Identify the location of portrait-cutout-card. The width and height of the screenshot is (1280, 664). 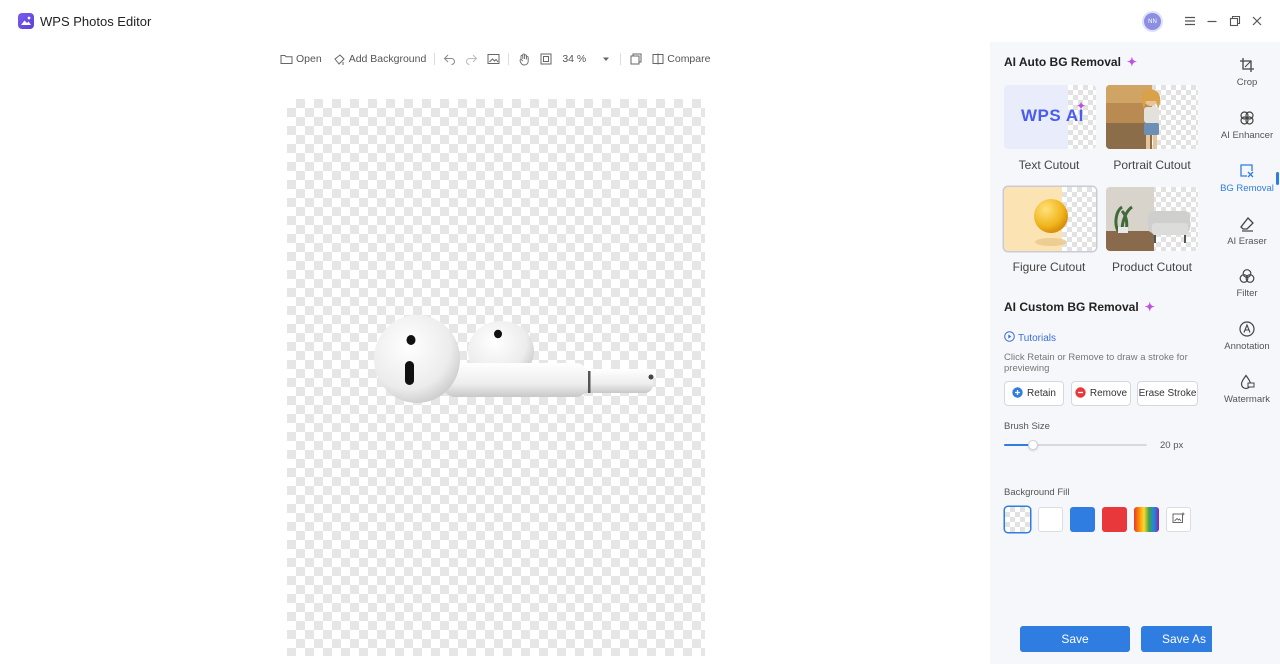
(1152, 117).